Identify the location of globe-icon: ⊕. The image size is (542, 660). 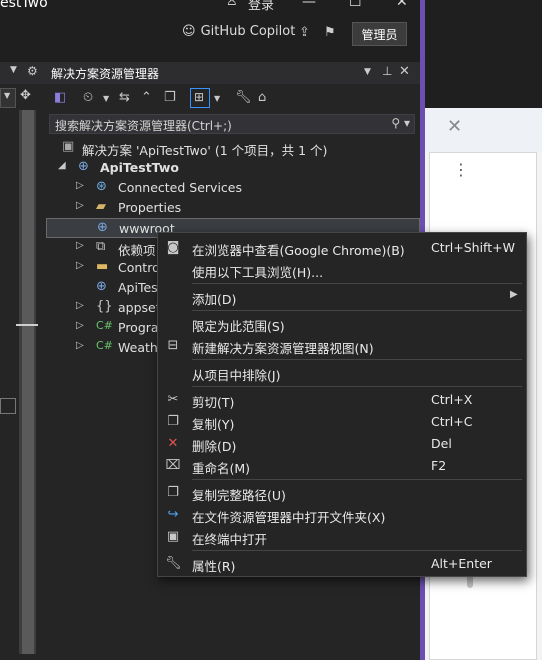
(102, 227).